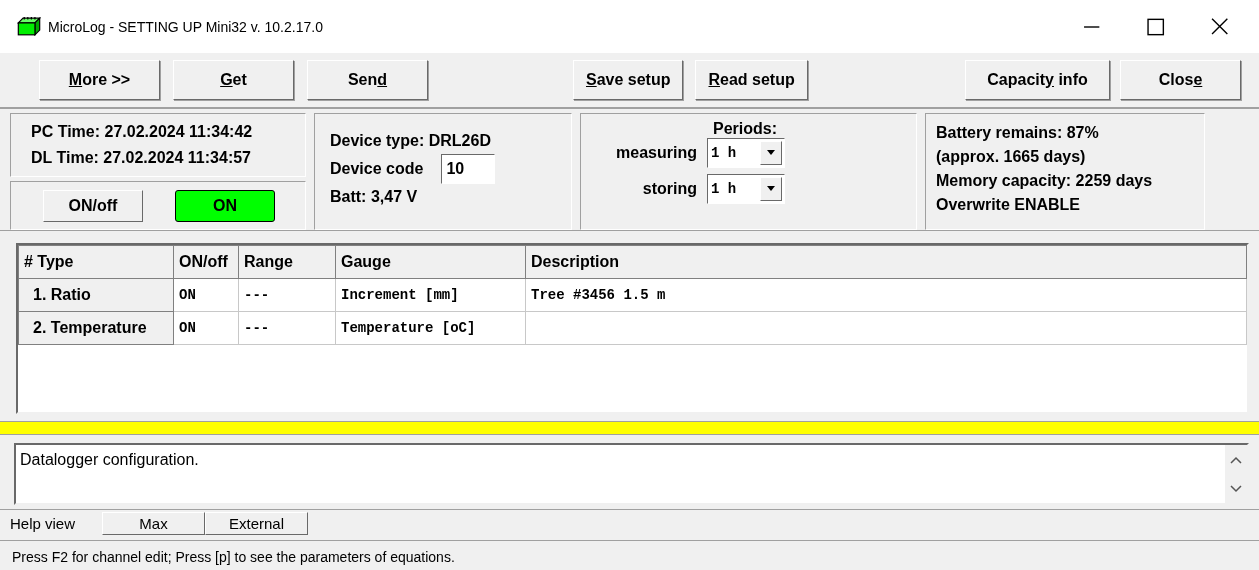  I want to click on row-header: 1. Ratio, so click(96, 295).